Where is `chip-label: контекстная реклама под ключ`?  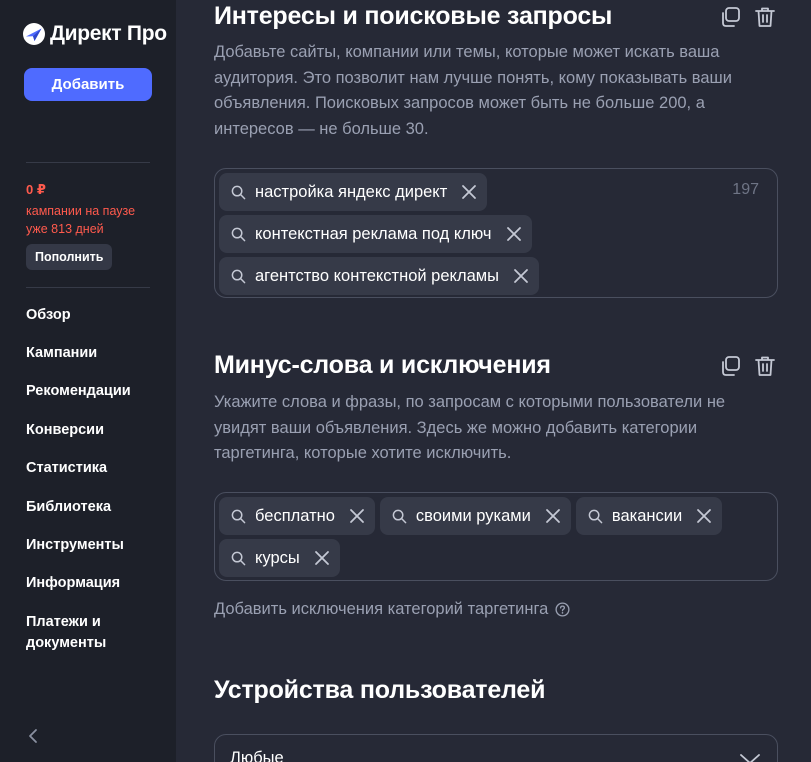 chip-label: контекстная реклама под ключ is located at coordinates (373, 233).